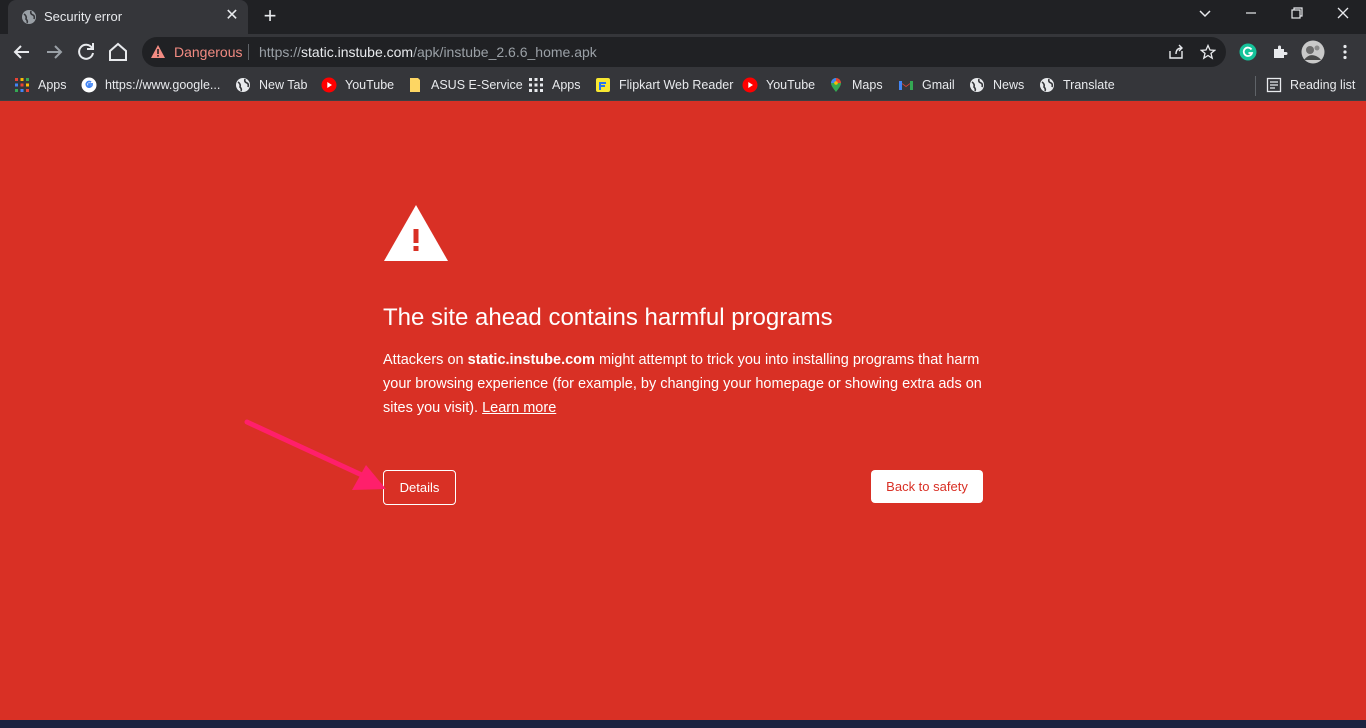  Describe the element at coordinates (248, 52) in the screenshot. I see `omnibox-divider` at that location.